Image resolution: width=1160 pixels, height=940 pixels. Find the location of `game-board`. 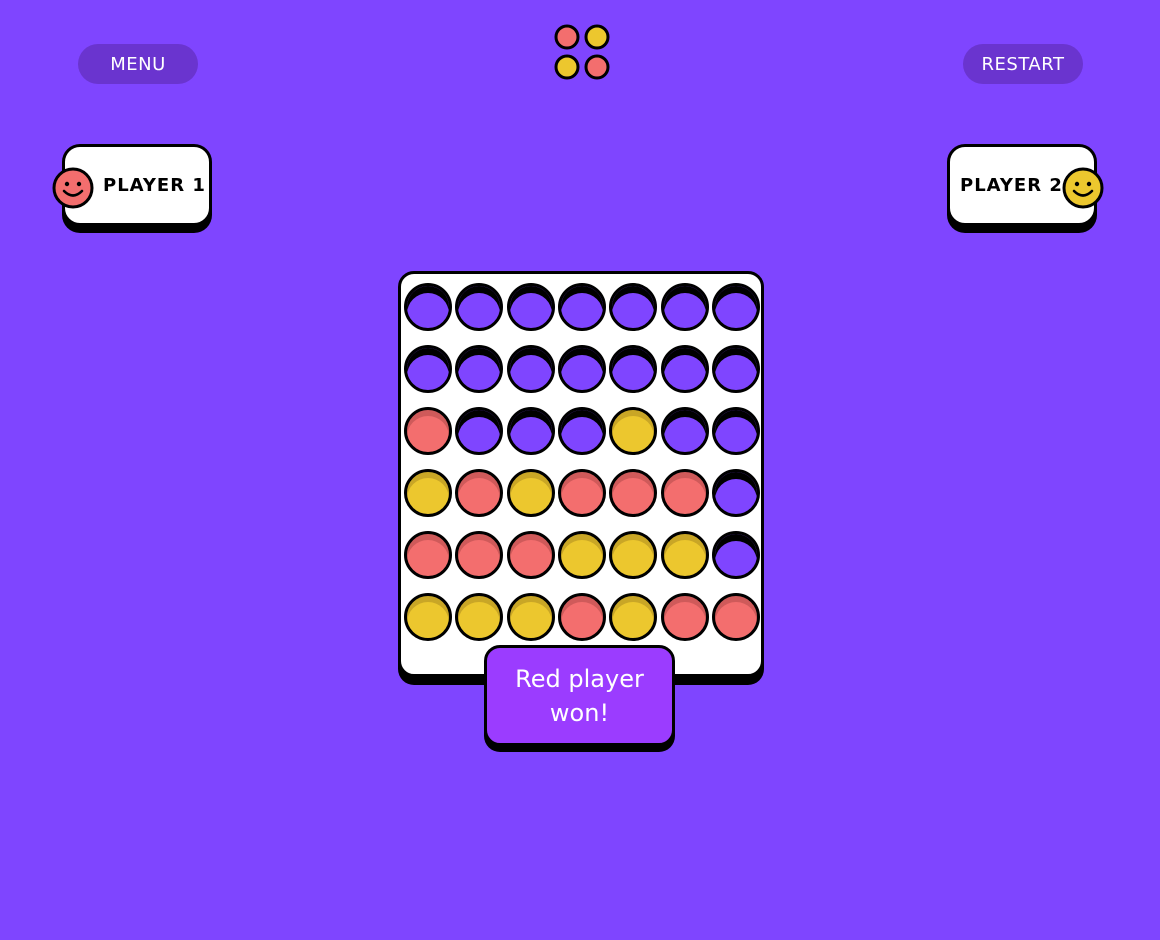

game-board is located at coordinates (581, 474).